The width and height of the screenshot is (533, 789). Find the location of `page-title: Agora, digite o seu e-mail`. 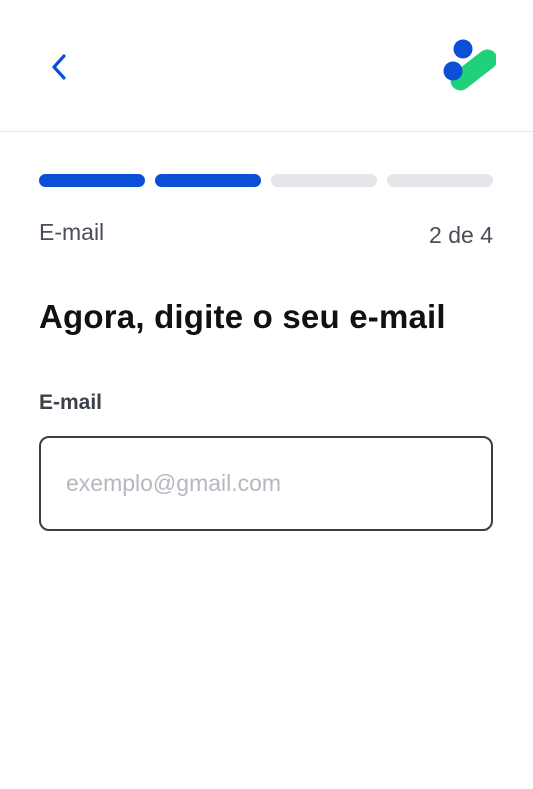

page-title: Agora, digite o seu e-mail is located at coordinates (242, 316).